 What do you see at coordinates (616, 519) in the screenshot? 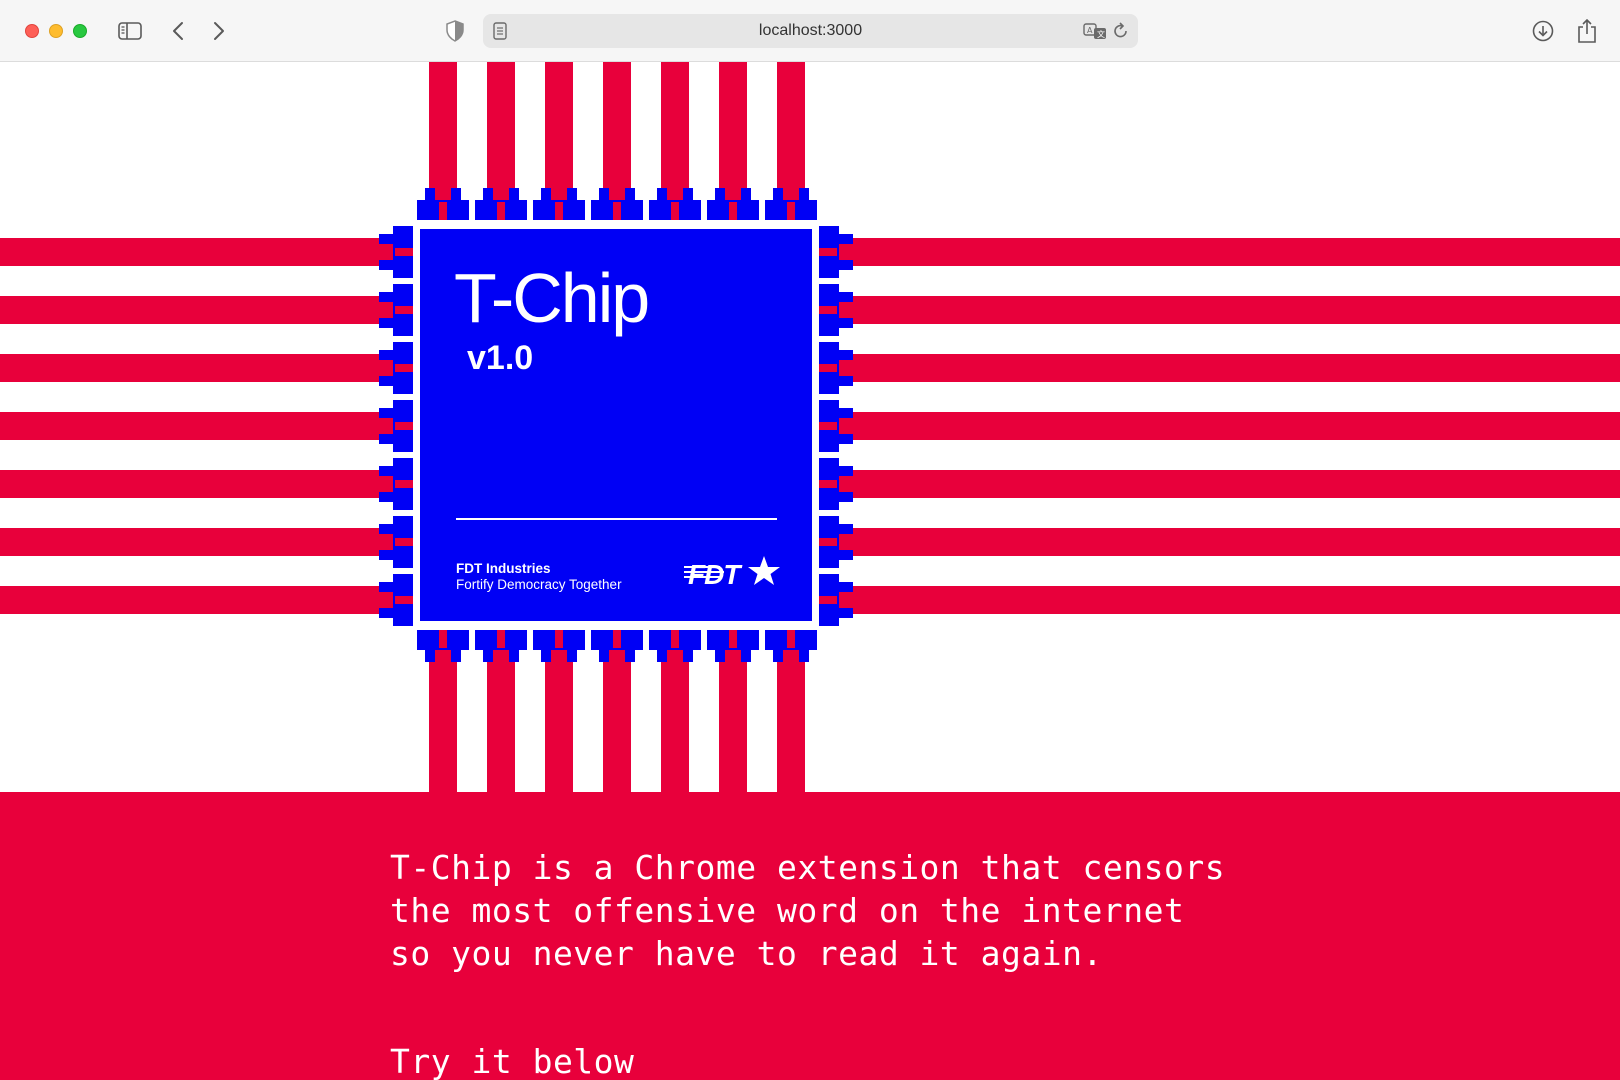
I see `chip-divider` at bounding box center [616, 519].